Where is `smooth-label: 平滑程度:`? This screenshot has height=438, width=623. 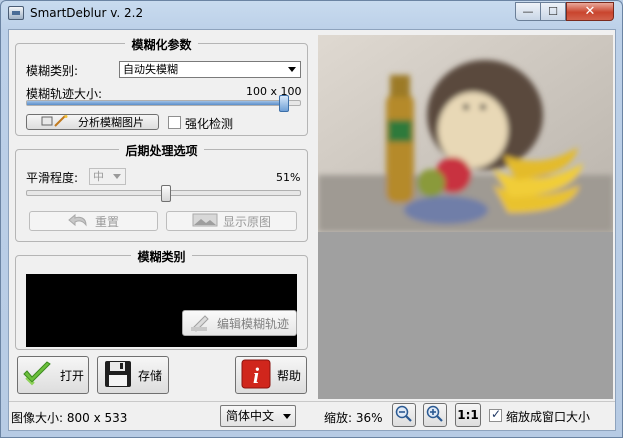 smooth-label: 平滑程度: is located at coordinates (52, 178).